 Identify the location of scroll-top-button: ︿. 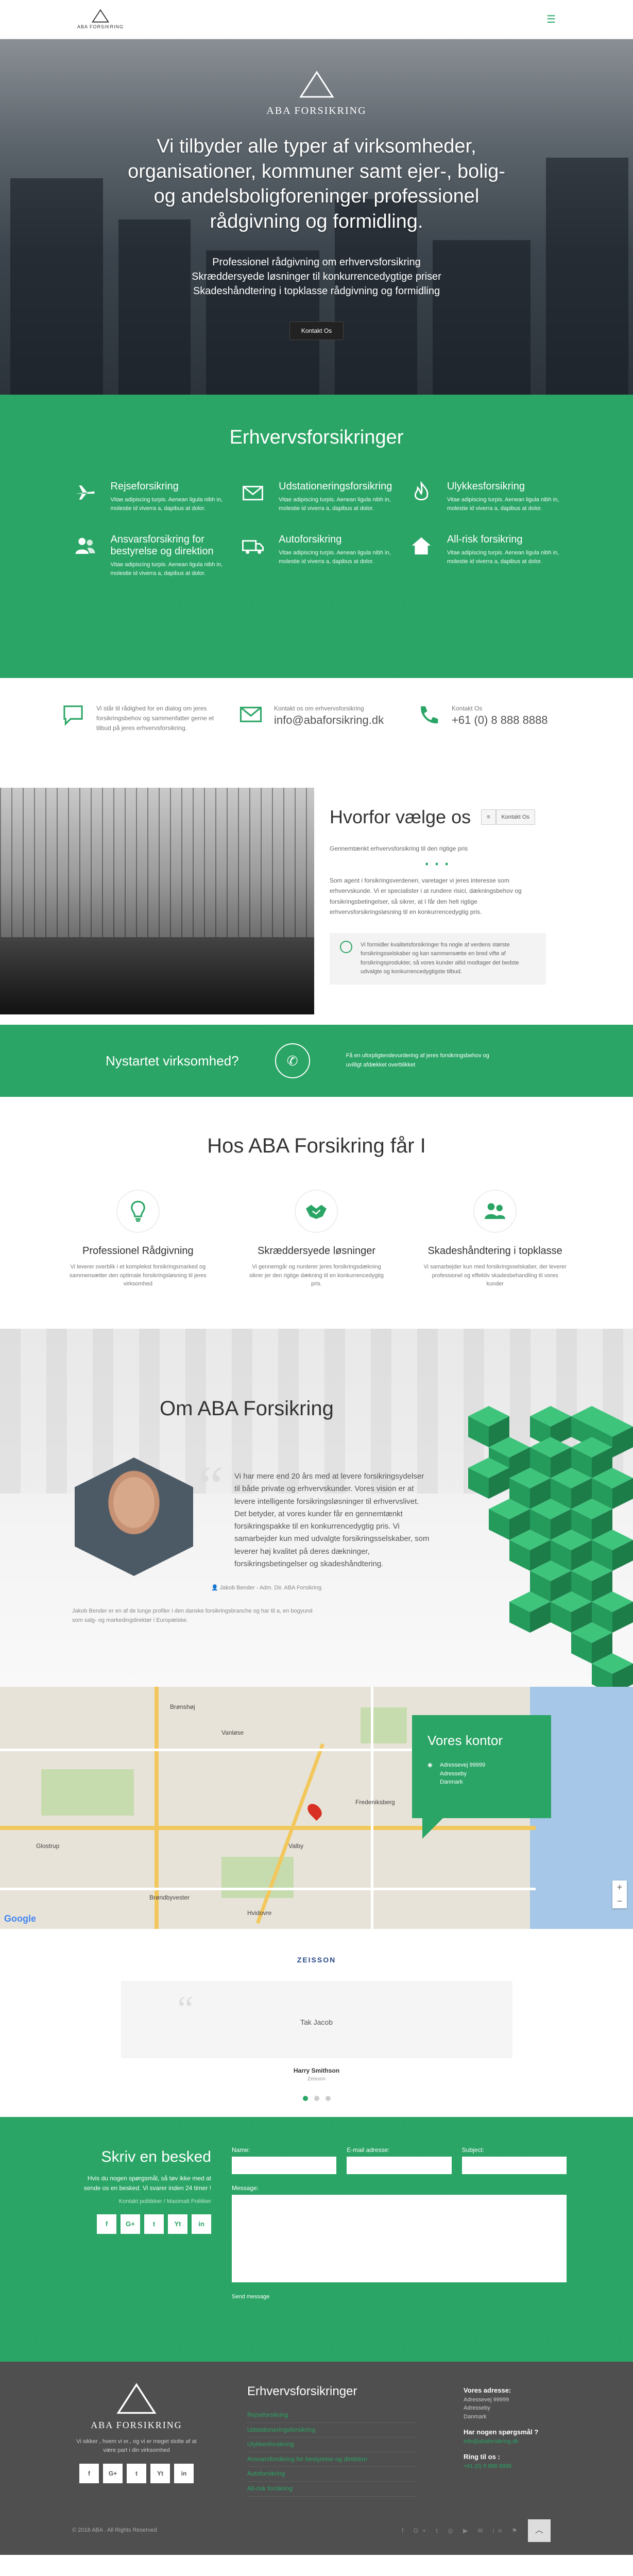
(540, 2530).